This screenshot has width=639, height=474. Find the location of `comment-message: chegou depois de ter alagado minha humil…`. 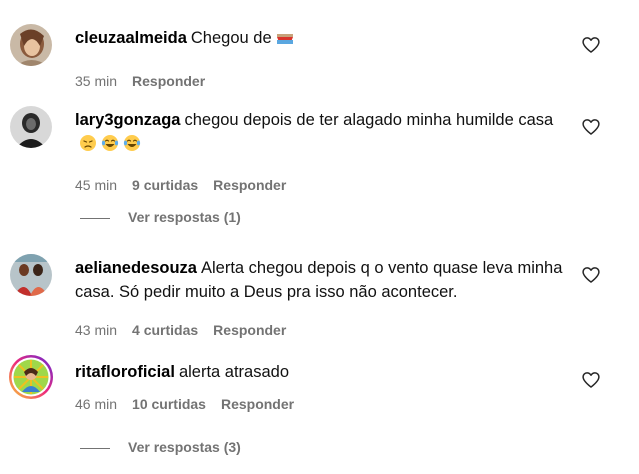

comment-message: chegou depois de ter alagado minha humil… is located at coordinates (369, 120).